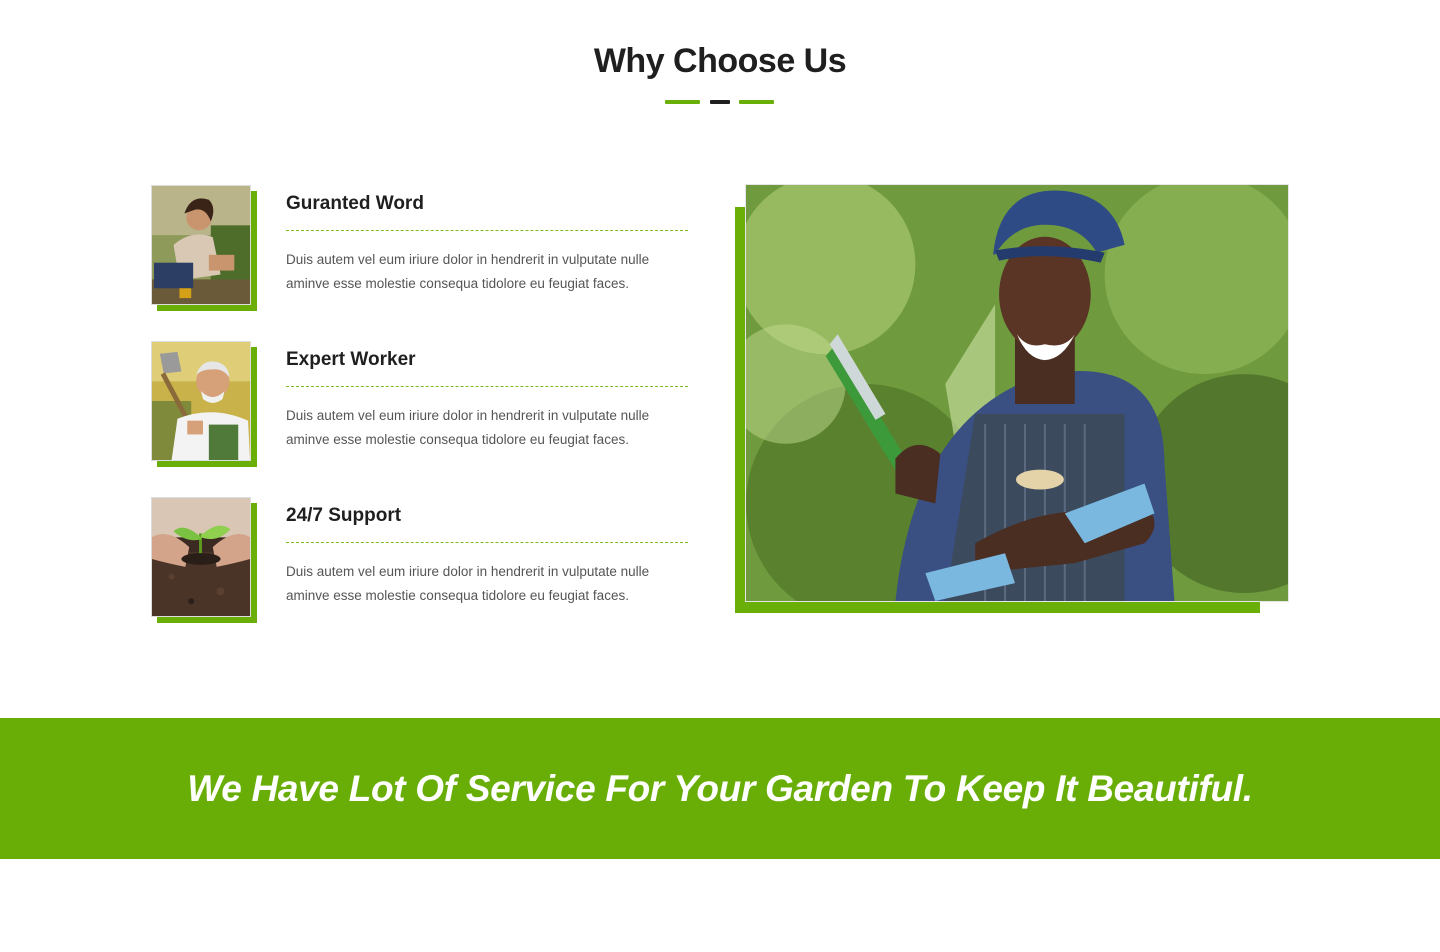 The image size is (1440, 952). Describe the element at coordinates (201, 245) in the screenshot. I see `gardener-woman-photo` at that location.